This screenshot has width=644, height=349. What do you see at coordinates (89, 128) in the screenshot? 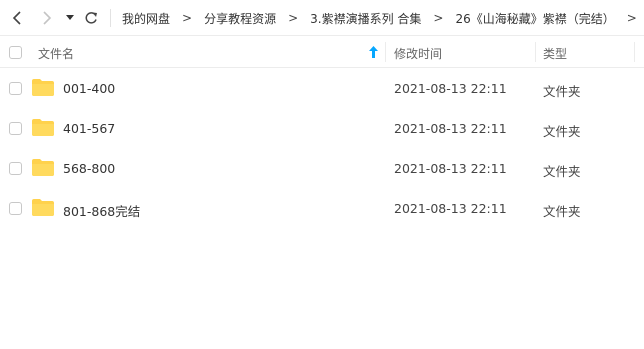
I see `file-name: 401-567` at bounding box center [89, 128].